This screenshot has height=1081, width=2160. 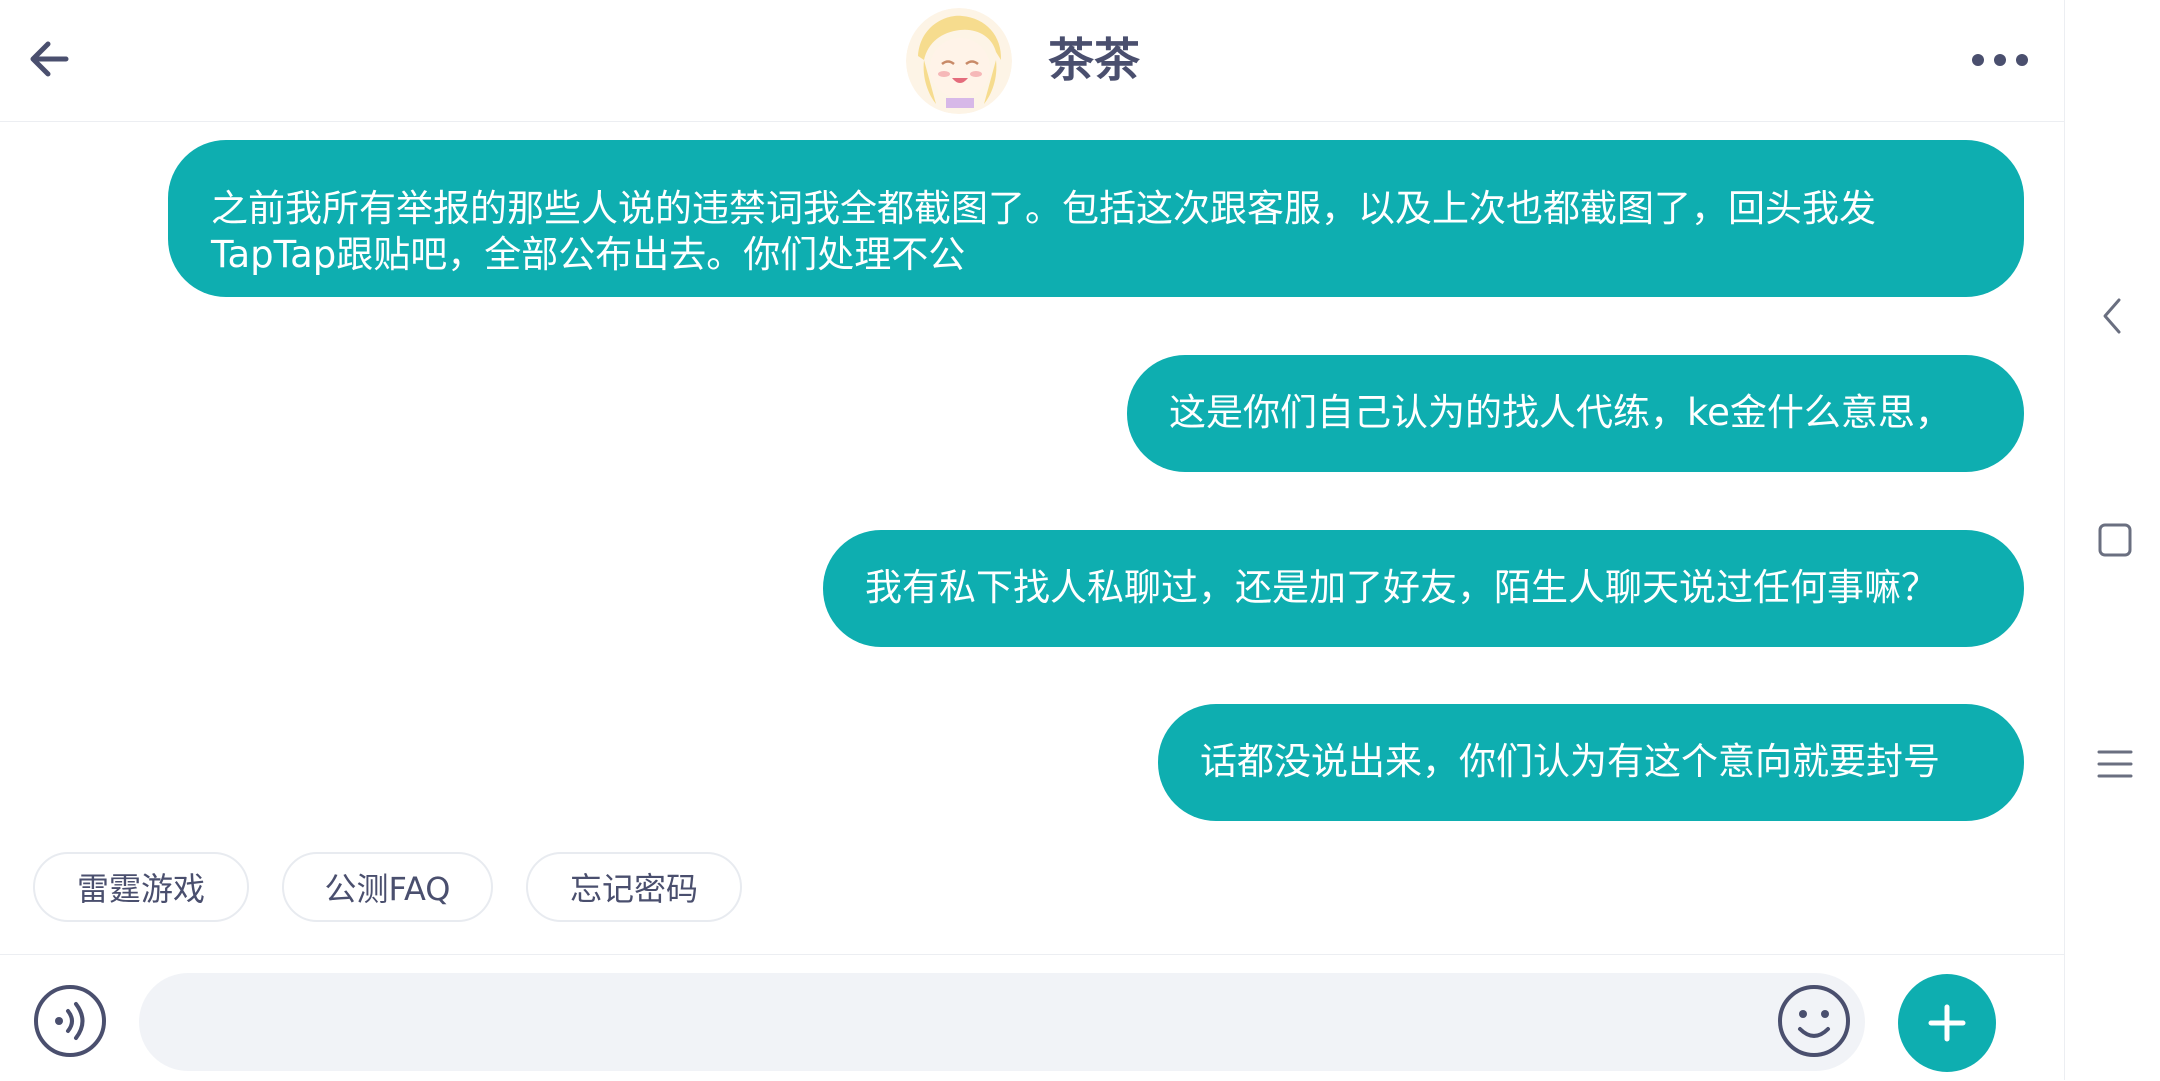 I want to click on system-menu-button, so click(x=2115, y=764).